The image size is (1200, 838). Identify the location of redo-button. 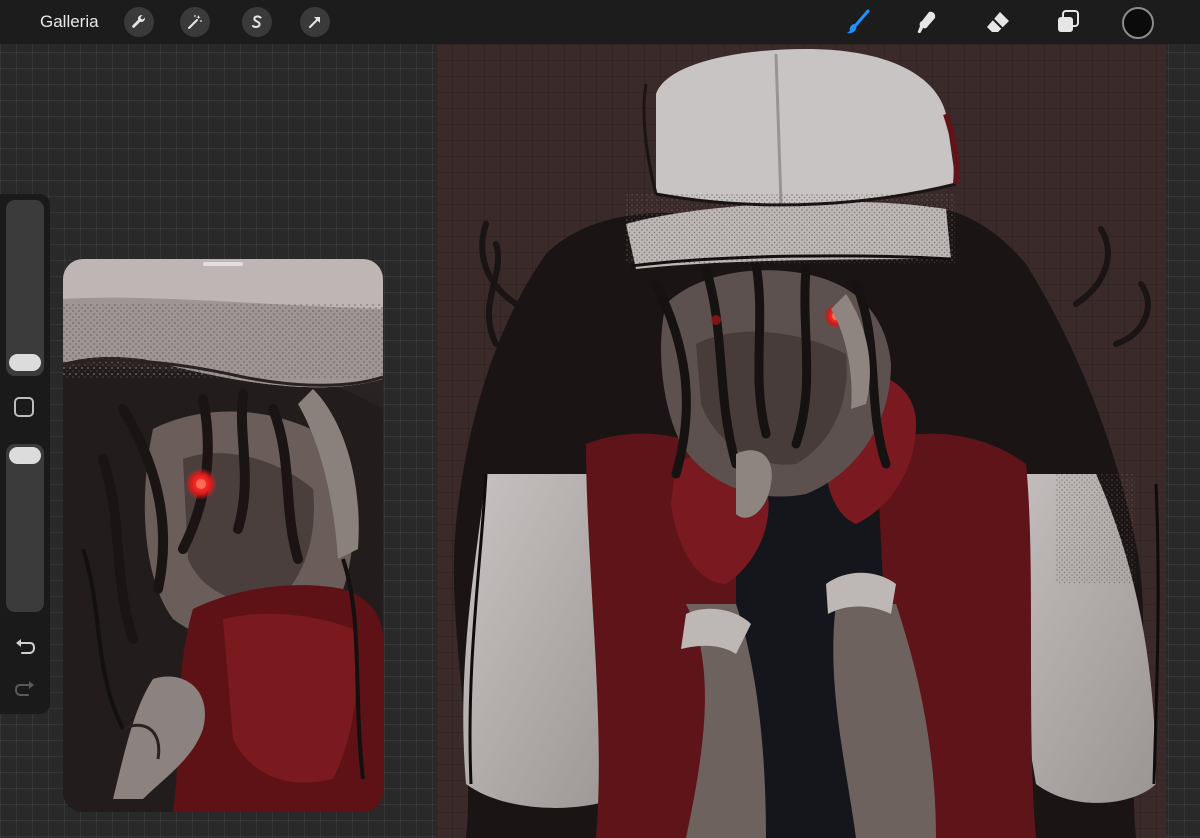
(25, 689).